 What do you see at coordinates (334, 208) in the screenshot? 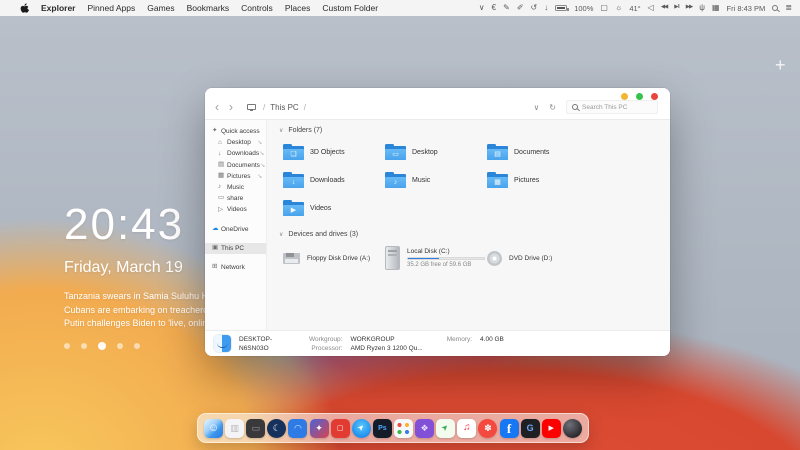
I see `folder-videos: ▶ Videos` at bounding box center [334, 208].